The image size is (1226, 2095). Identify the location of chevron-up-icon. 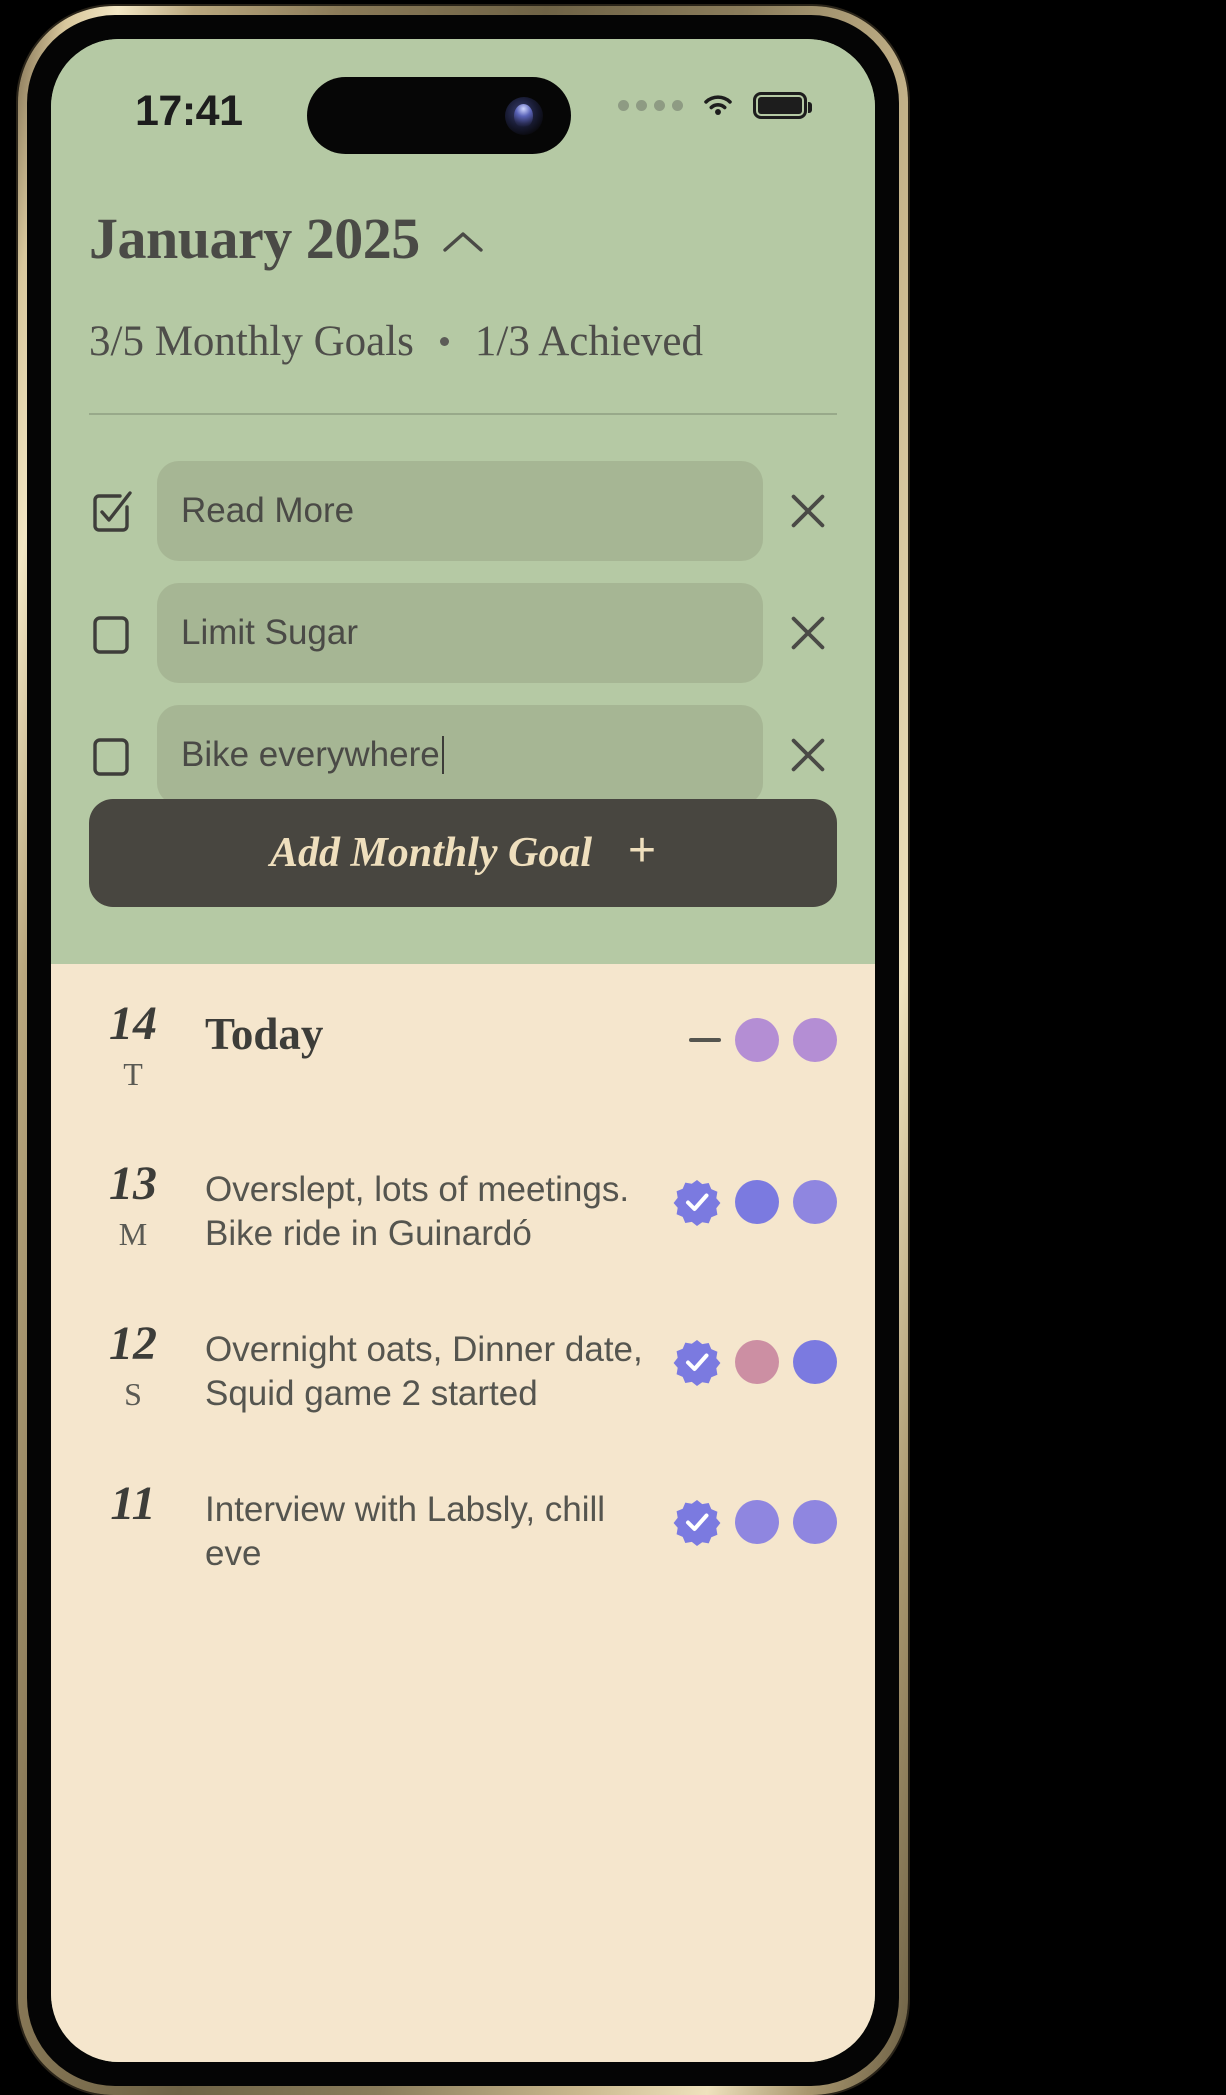
(463, 242).